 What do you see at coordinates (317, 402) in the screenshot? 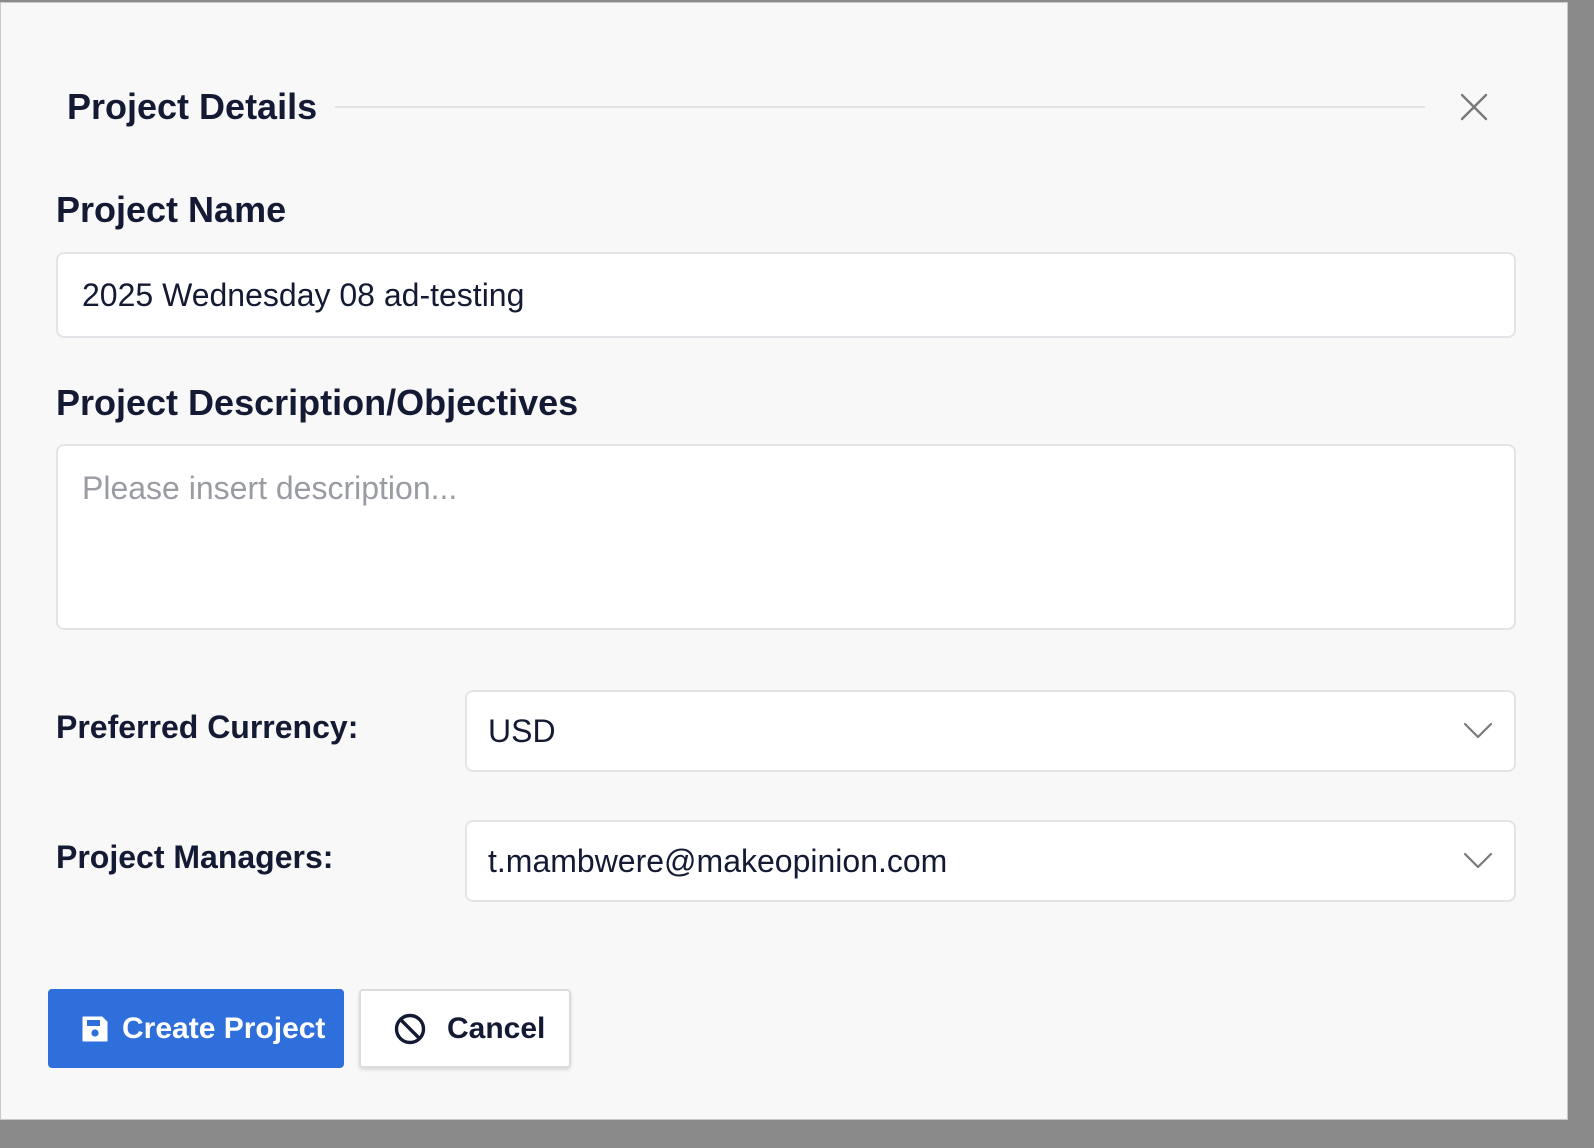
I see `project-description-label: Project Description/Objectives` at bounding box center [317, 402].